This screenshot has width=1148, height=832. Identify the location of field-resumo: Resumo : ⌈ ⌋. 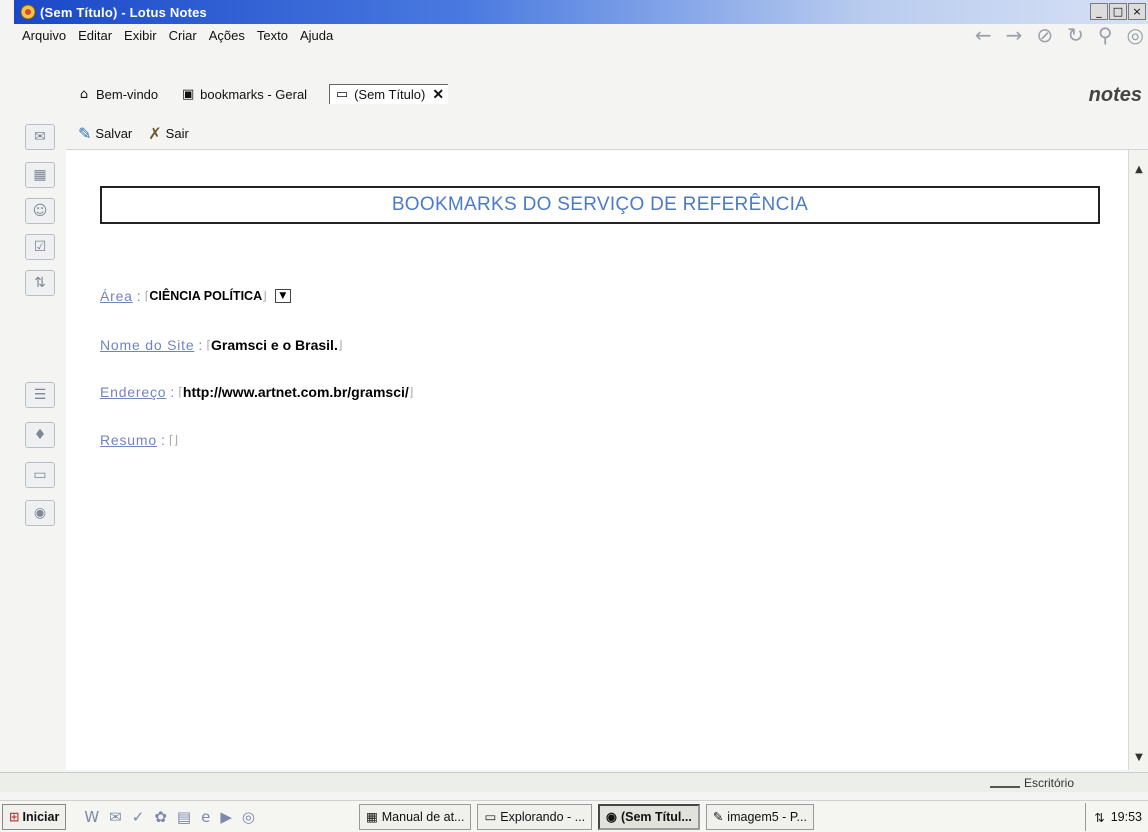
(139, 440).